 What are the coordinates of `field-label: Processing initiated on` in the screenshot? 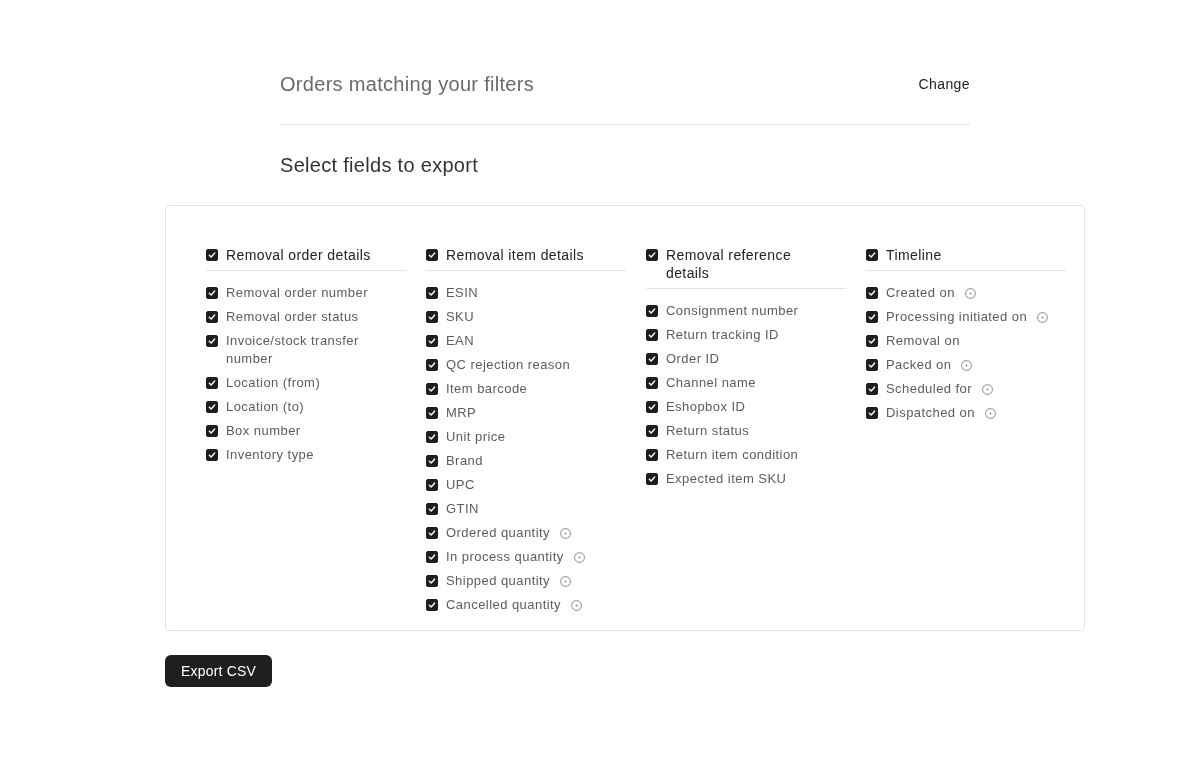 It's located at (957, 317).